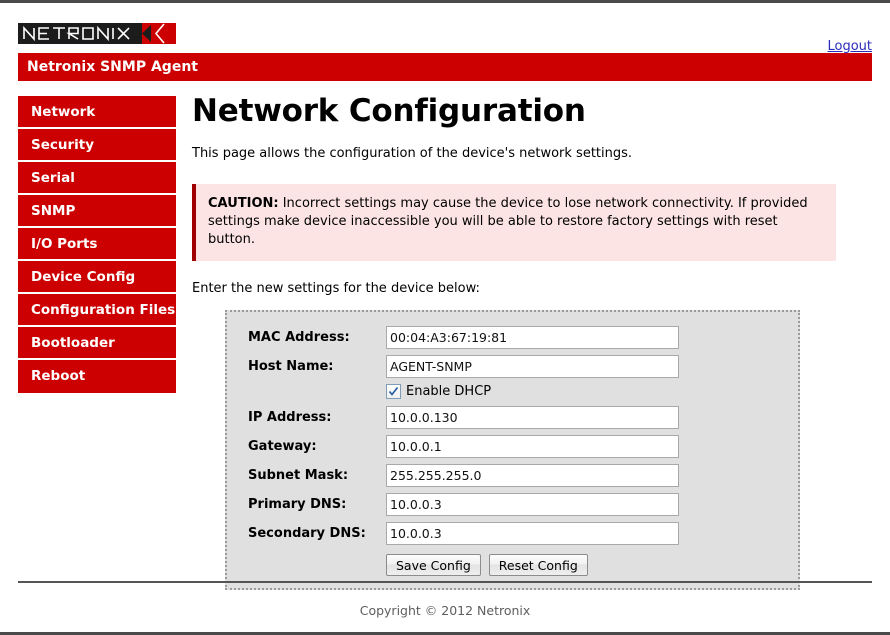 The width and height of the screenshot is (890, 635). Describe the element at coordinates (445, 30) in the screenshot. I see `top-bar: Logout` at that location.